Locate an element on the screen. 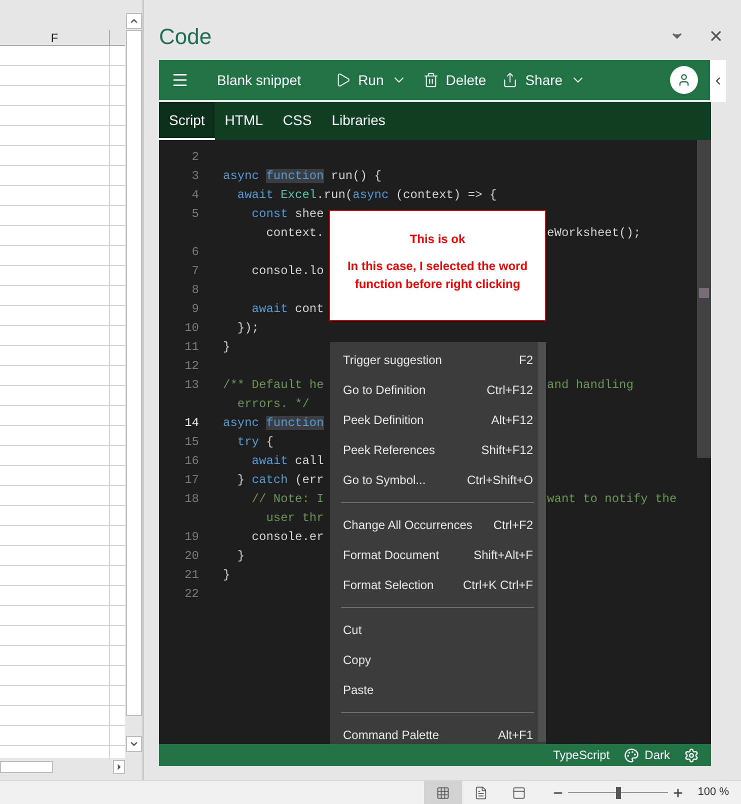 The image size is (741, 804). column-header: F is located at coordinates (55, 37).